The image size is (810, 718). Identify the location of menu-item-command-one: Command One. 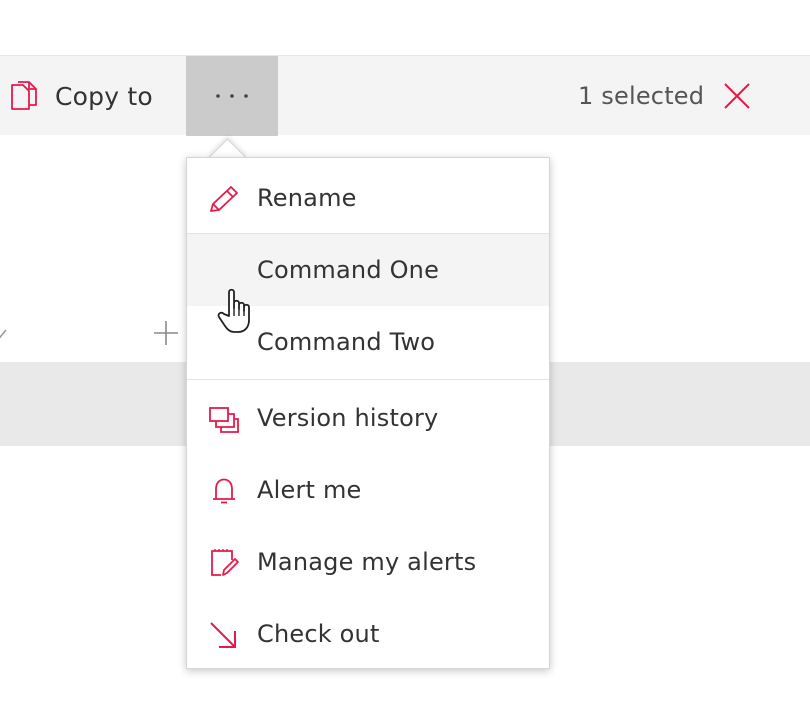
(368, 270).